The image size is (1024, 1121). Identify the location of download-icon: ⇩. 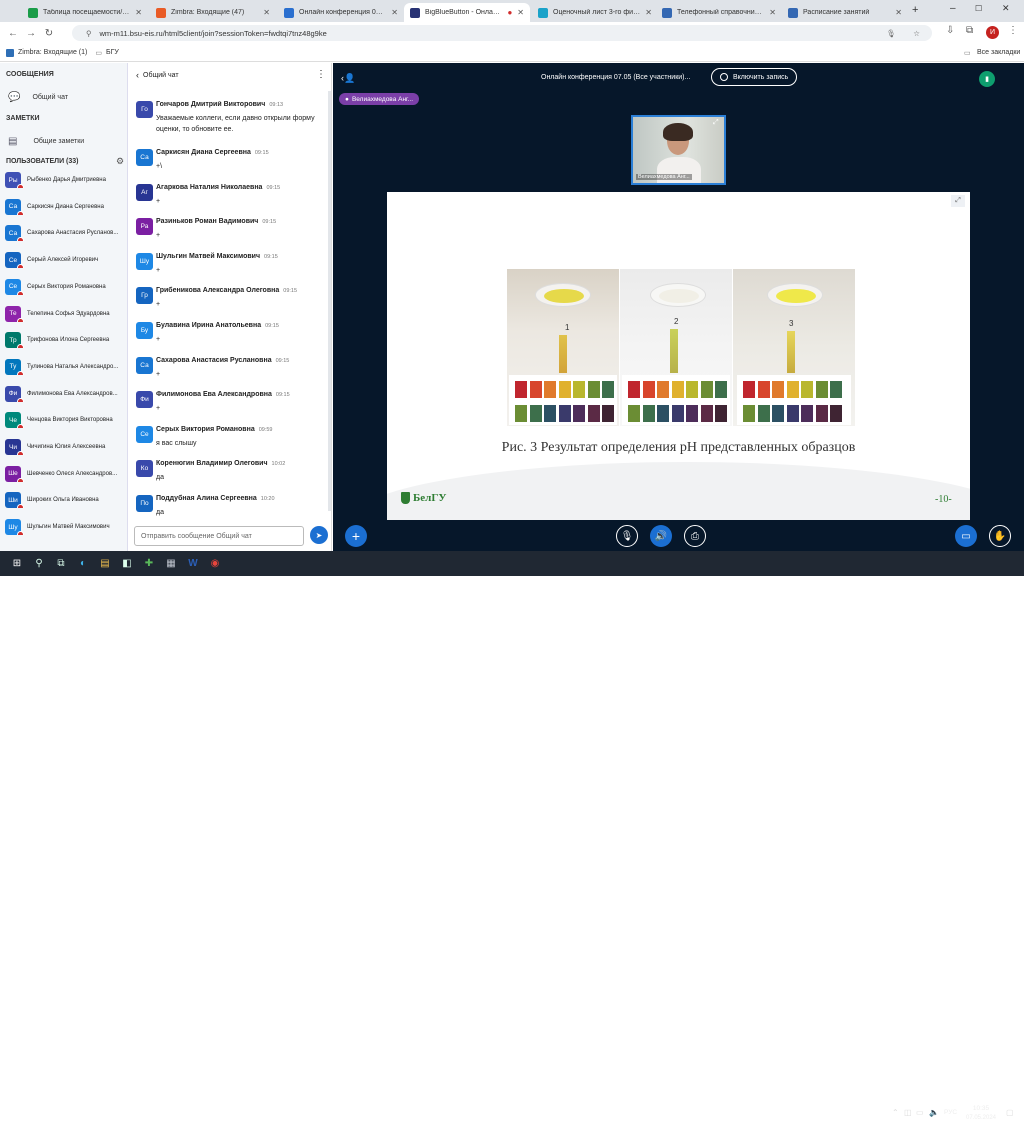
(950, 30).